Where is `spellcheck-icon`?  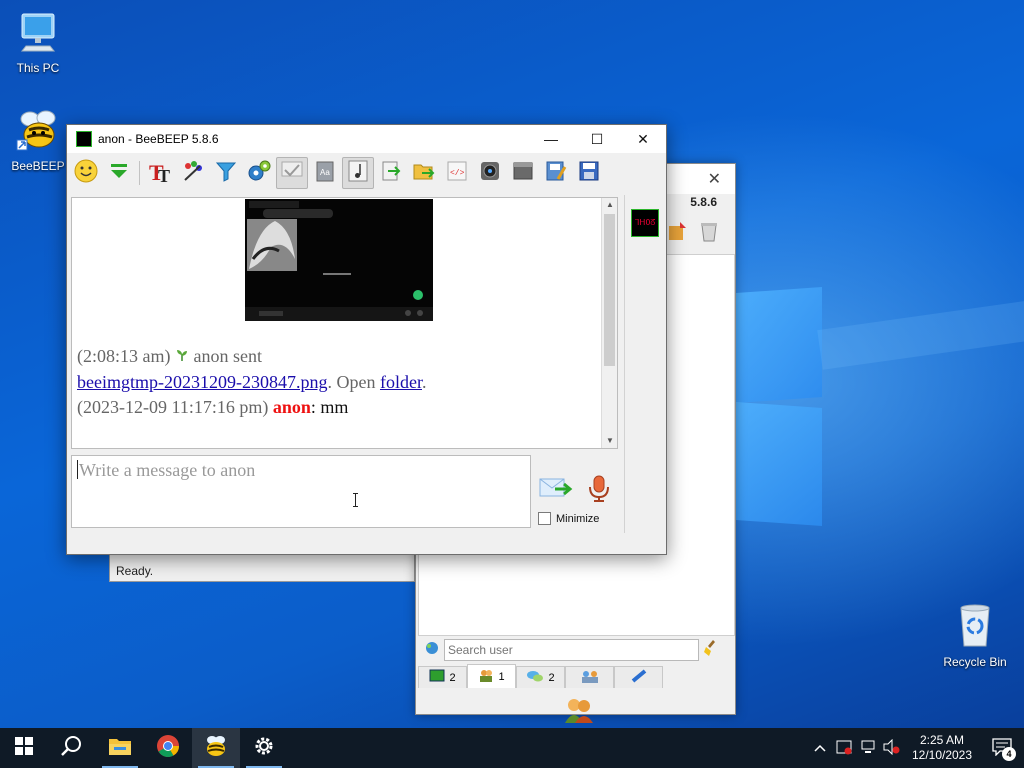 spellcheck-icon is located at coordinates (292, 173).